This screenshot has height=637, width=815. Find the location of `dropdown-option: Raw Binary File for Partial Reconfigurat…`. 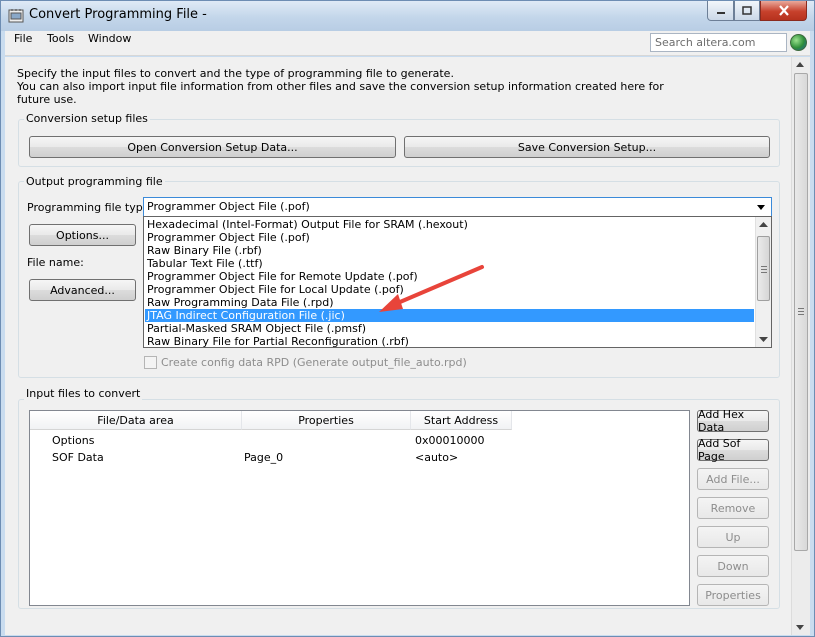

dropdown-option: Raw Binary File for Partial Reconfigurat… is located at coordinates (449, 341).